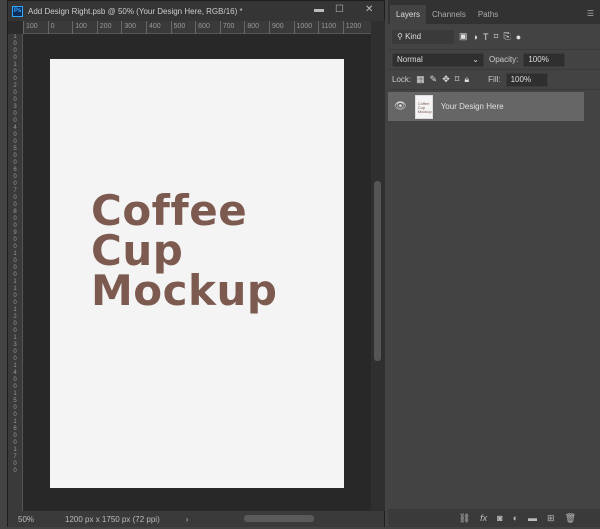  I want to click on ruler-label: 1100, so click(330, 27).